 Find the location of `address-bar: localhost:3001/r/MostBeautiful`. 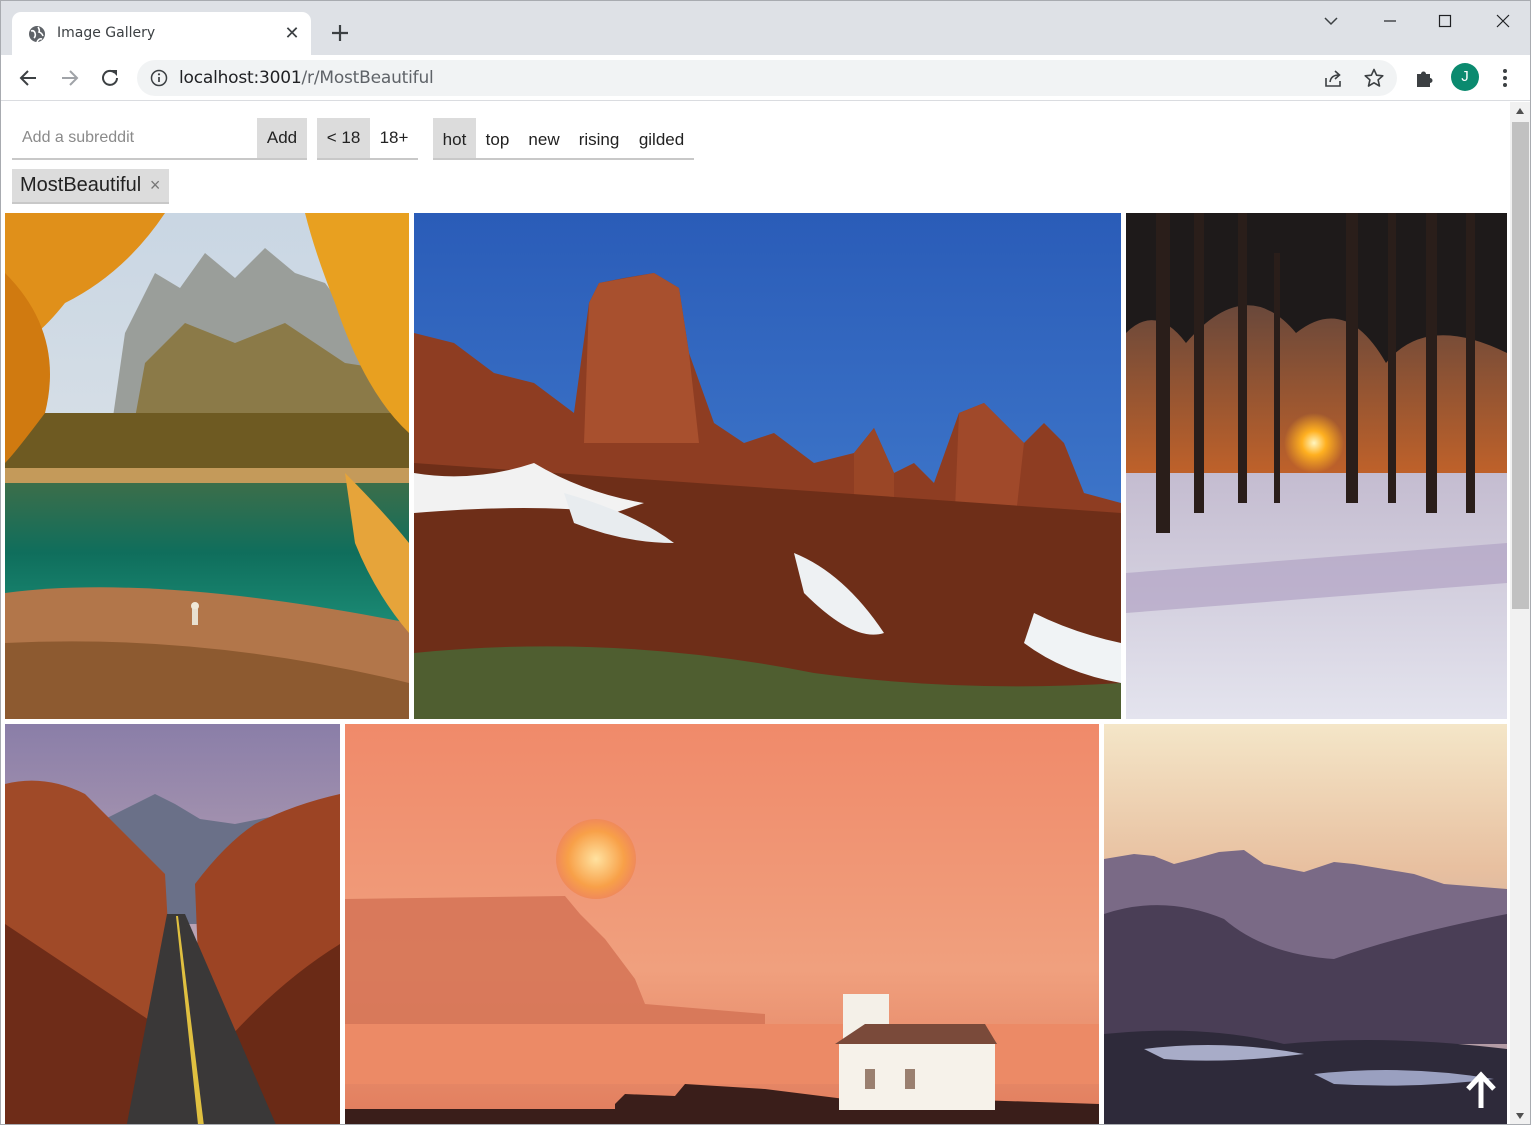

address-bar: localhost:3001/r/MostBeautiful is located at coordinates (767, 78).